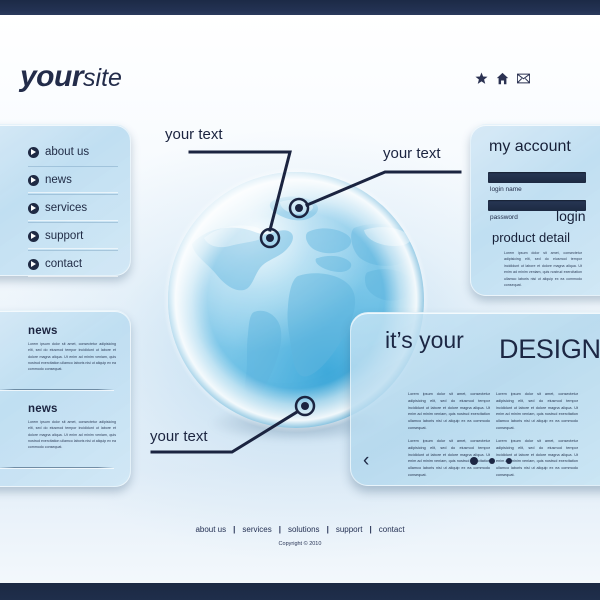  I want to click on sidebar-item-support: support, so click(73, 236).